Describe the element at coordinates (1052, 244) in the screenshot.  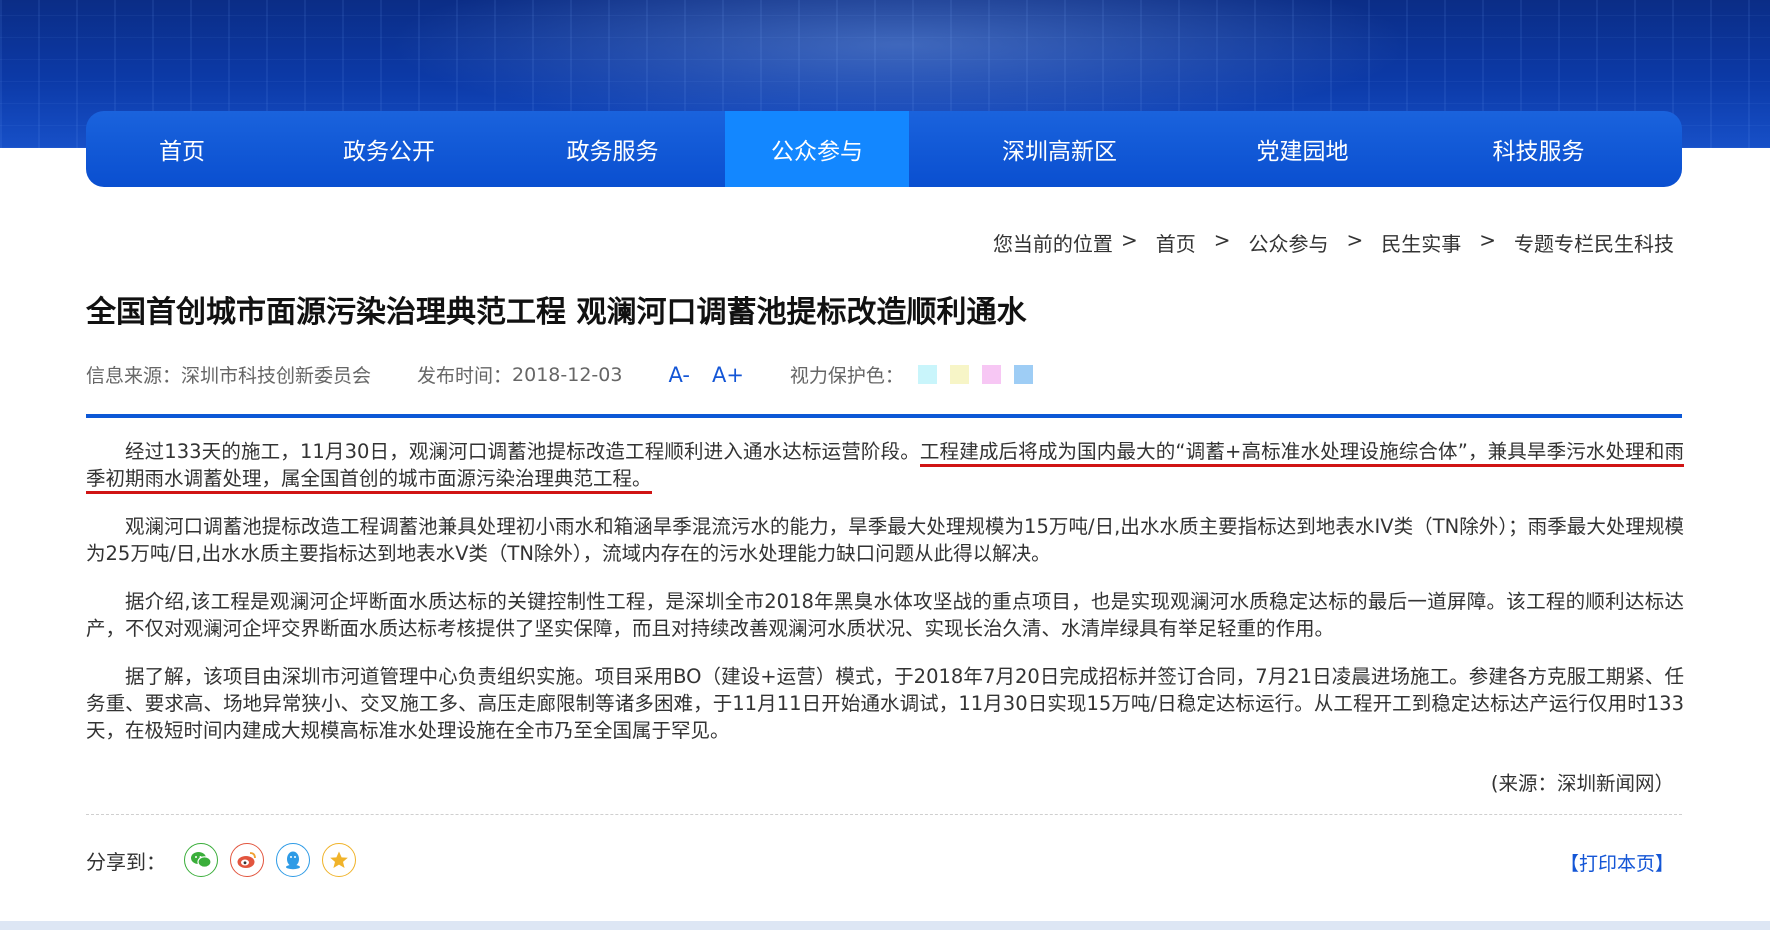
I see `breadcrumb-prefix: 您当前的位置` at that location.